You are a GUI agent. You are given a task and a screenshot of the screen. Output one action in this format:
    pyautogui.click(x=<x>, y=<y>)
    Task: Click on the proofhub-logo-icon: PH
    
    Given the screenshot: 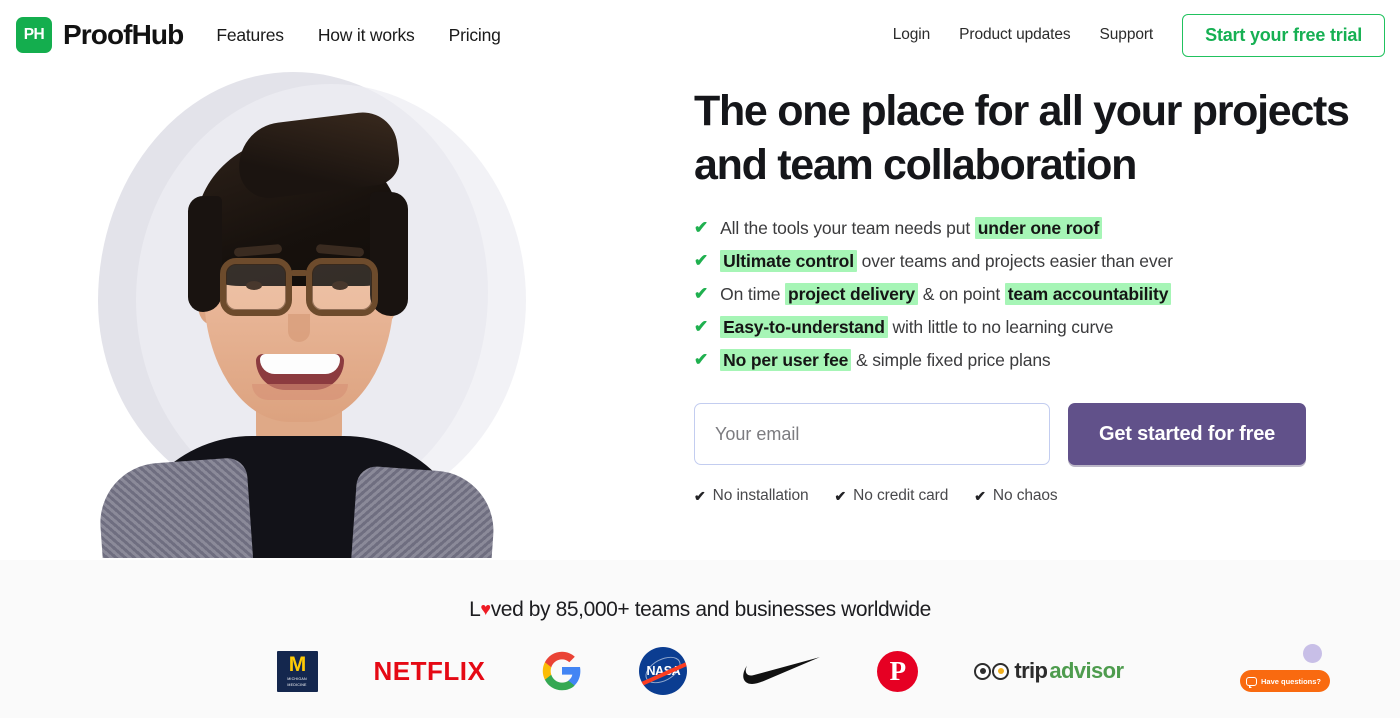 What is the action you would take?
    pyautogui.click(x=34, y=35)
    